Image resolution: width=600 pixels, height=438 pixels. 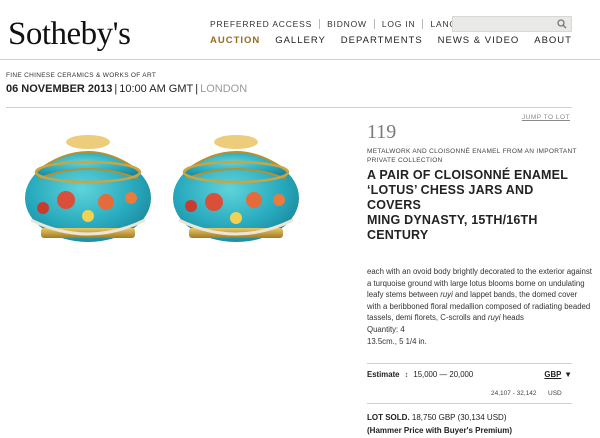 What do you see at coordinates (382, 132) in the screenshot?
I see `lot-number: 119` at bounding box center [382, 132].